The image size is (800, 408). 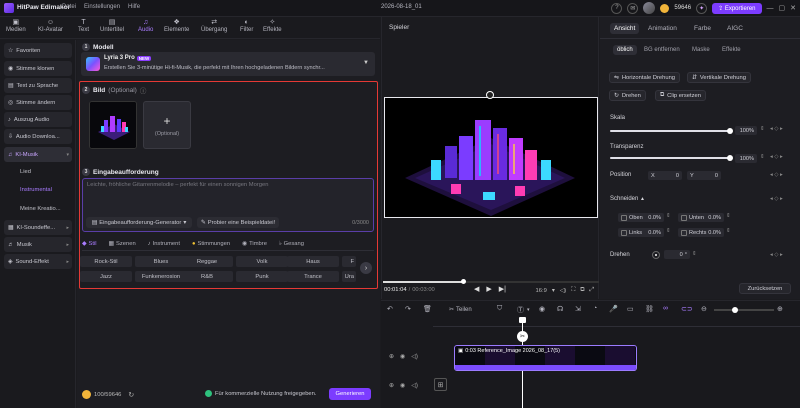 I want to click on genre-chip: Haus, so click(x=313, y=261).